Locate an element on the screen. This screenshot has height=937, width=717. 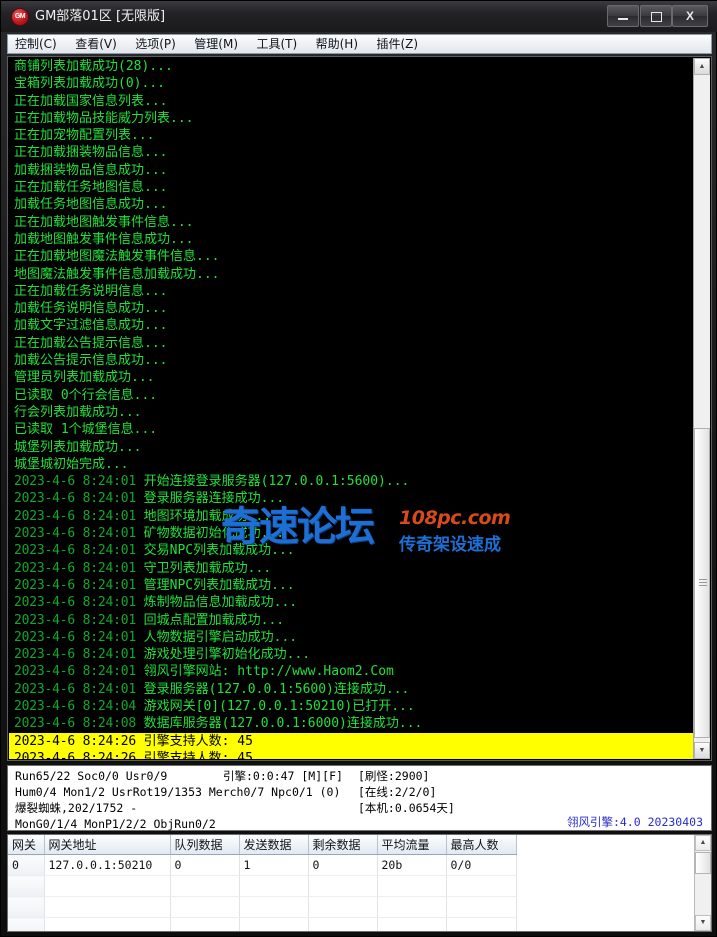
menu-item-view: 查看(V) is located at coordinates (96, 44).